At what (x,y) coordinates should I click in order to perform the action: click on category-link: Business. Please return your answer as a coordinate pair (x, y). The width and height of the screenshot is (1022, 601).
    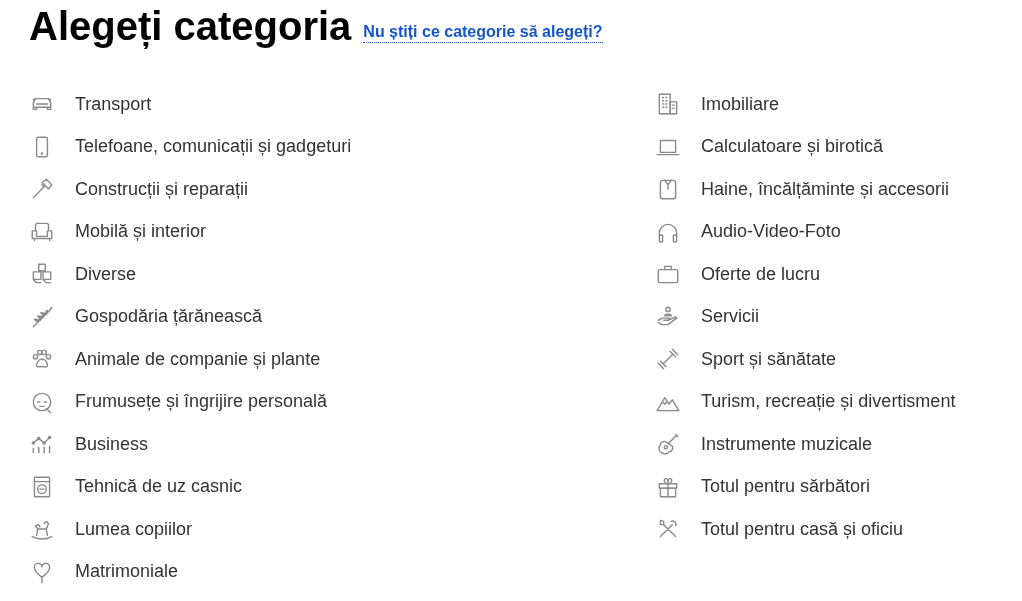
    Looking at the image, I should click on (89, 444).